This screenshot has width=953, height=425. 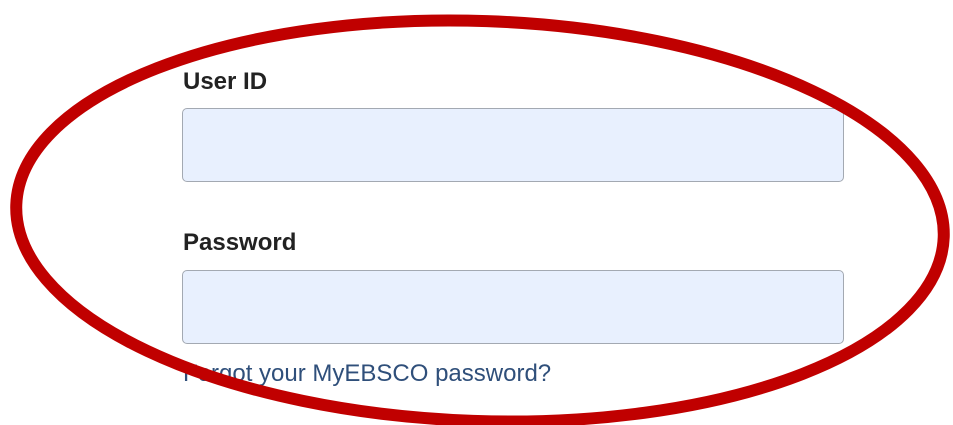 What do you see at coordinates (225, 81) in the screenshot?
I see `user-id-label: User ID` at bounding box center [225, 81].